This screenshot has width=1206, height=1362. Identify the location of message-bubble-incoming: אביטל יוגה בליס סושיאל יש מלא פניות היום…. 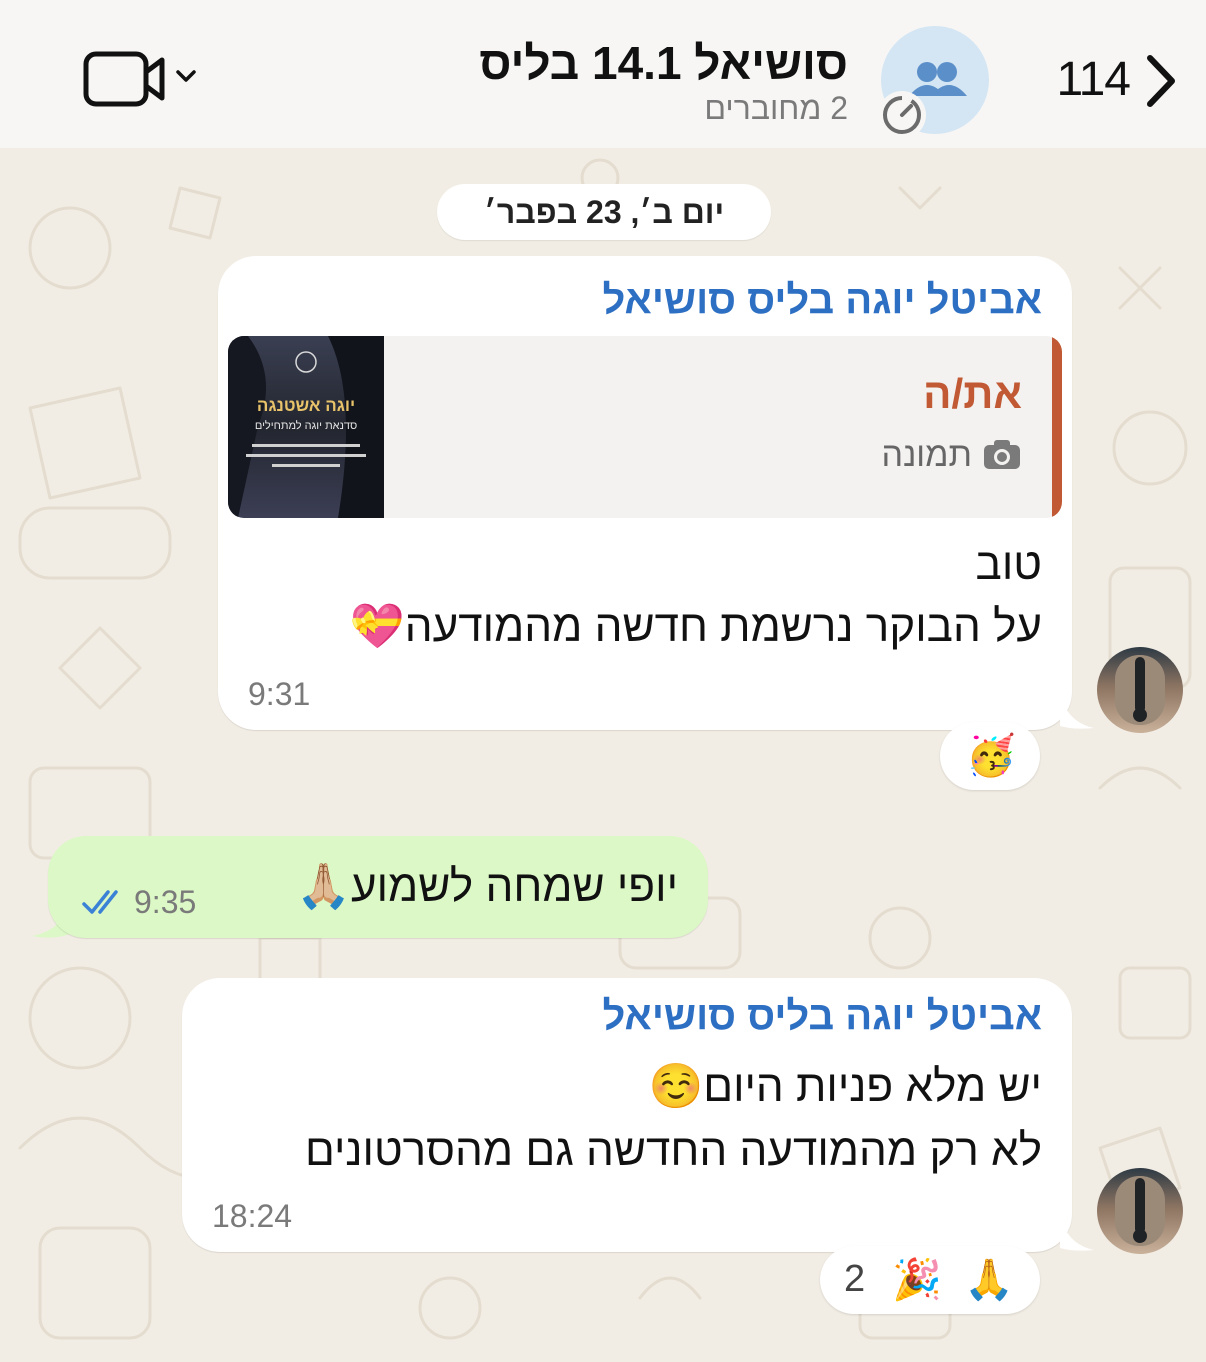
(627, 1115).